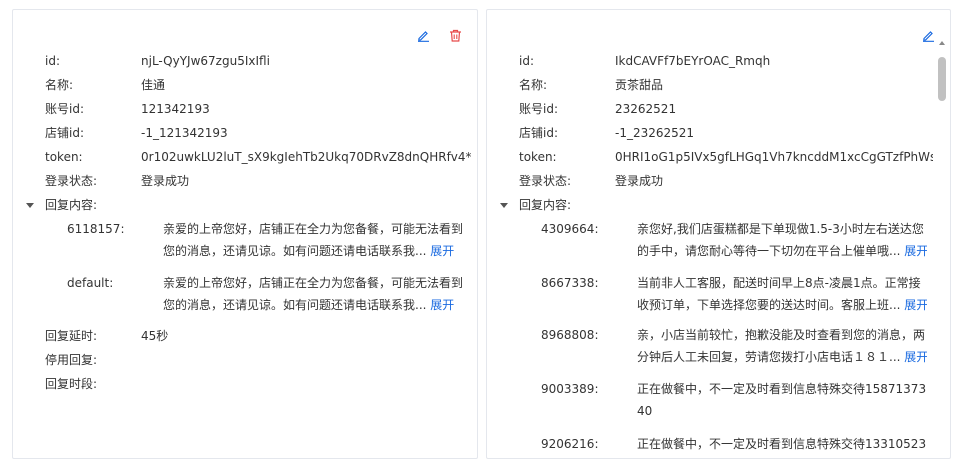 The height and width of the screenshot is (472, 972). What do you see at coordinates (570, 229) in the screenshot?
I see `reply-key: 4309664:` at bounding box center [570, 229].